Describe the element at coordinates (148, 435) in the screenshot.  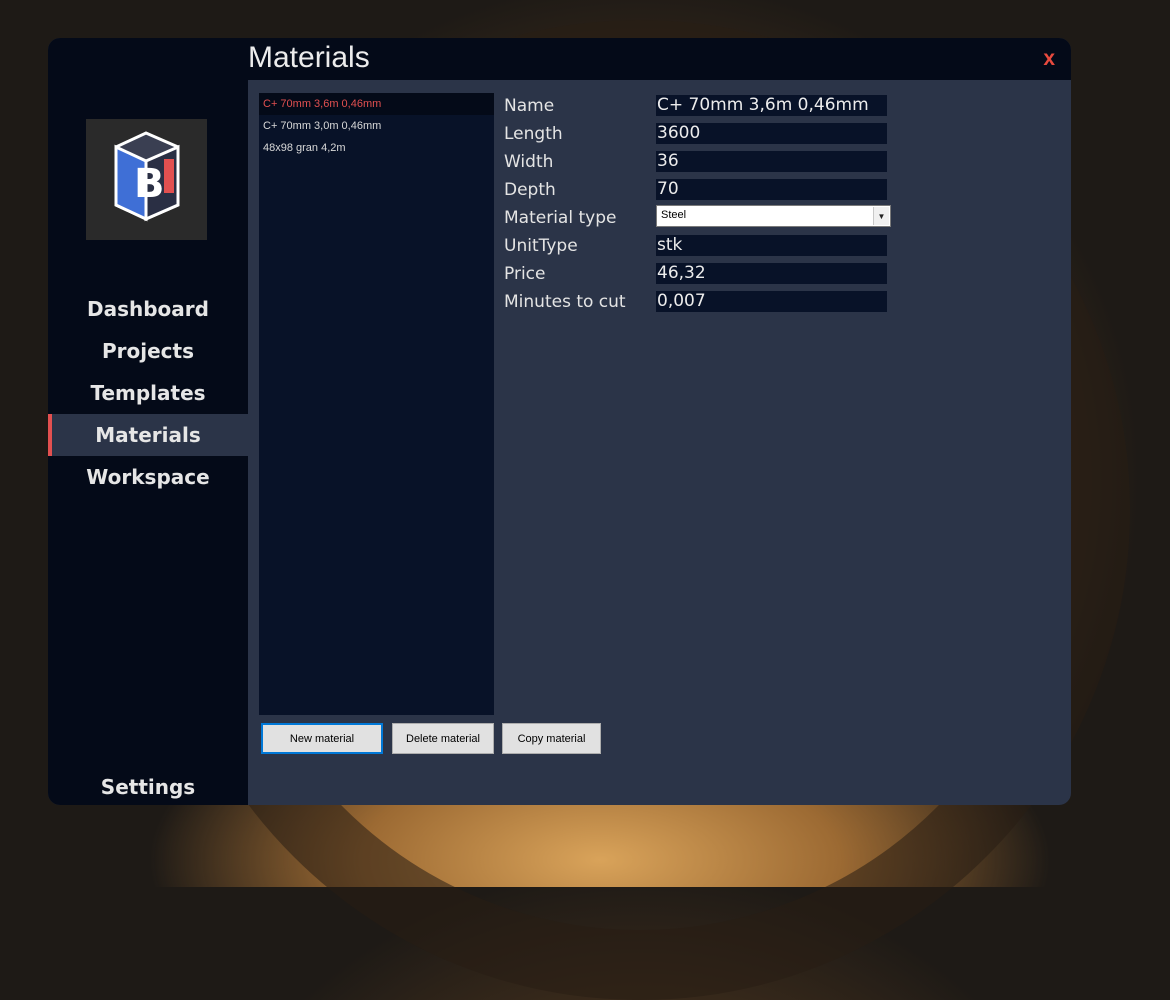
I see `sidebar-item-materials: Materials` at that location.